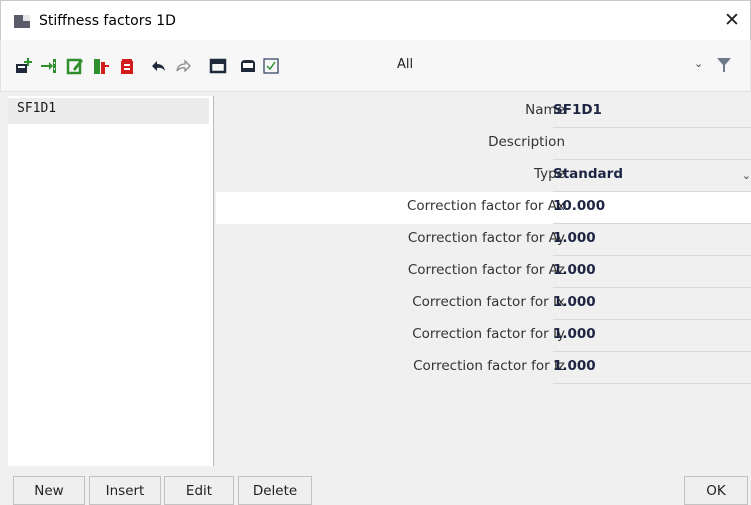 Image resolution: width=751 pixels, height=505 pixels. I want to click on property-row-iz: Correction factor for Iz 1.000, so click(483, 368).